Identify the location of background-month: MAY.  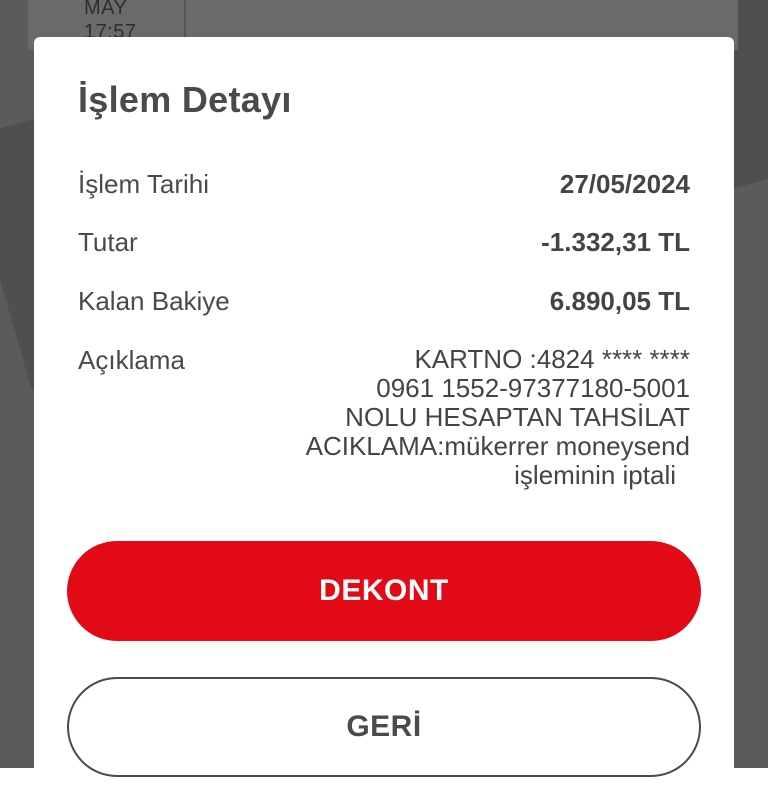
(106, 9).